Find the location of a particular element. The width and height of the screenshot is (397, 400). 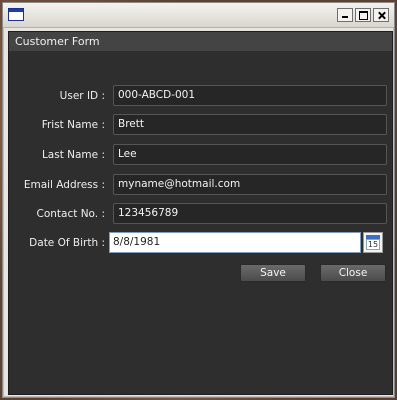

last-name-label: Last Name : is located at coordinates (73, 155).